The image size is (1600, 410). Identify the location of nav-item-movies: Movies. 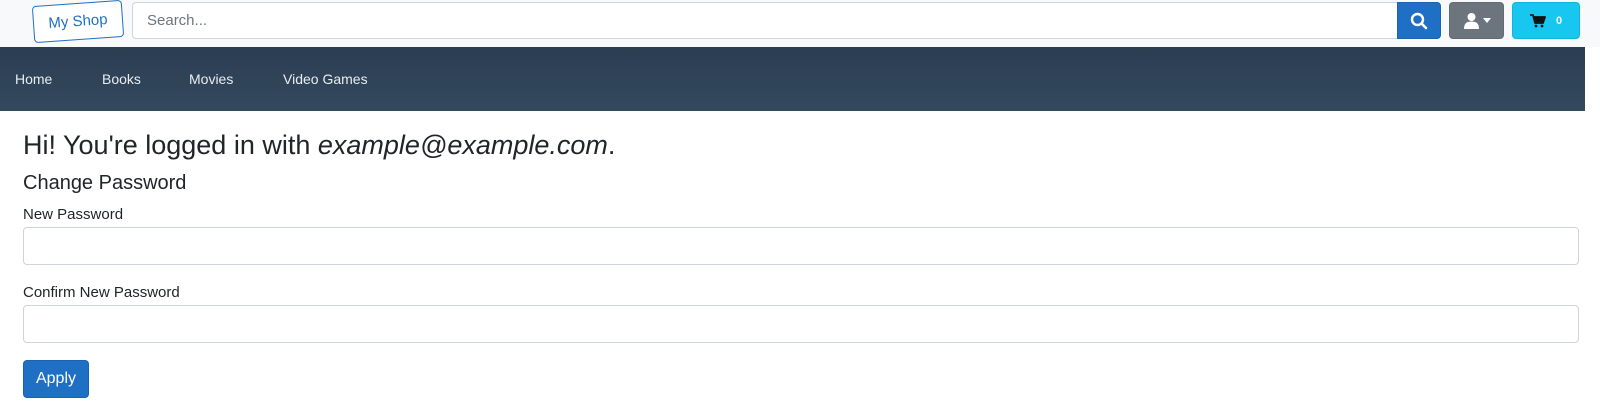
(211, 79).